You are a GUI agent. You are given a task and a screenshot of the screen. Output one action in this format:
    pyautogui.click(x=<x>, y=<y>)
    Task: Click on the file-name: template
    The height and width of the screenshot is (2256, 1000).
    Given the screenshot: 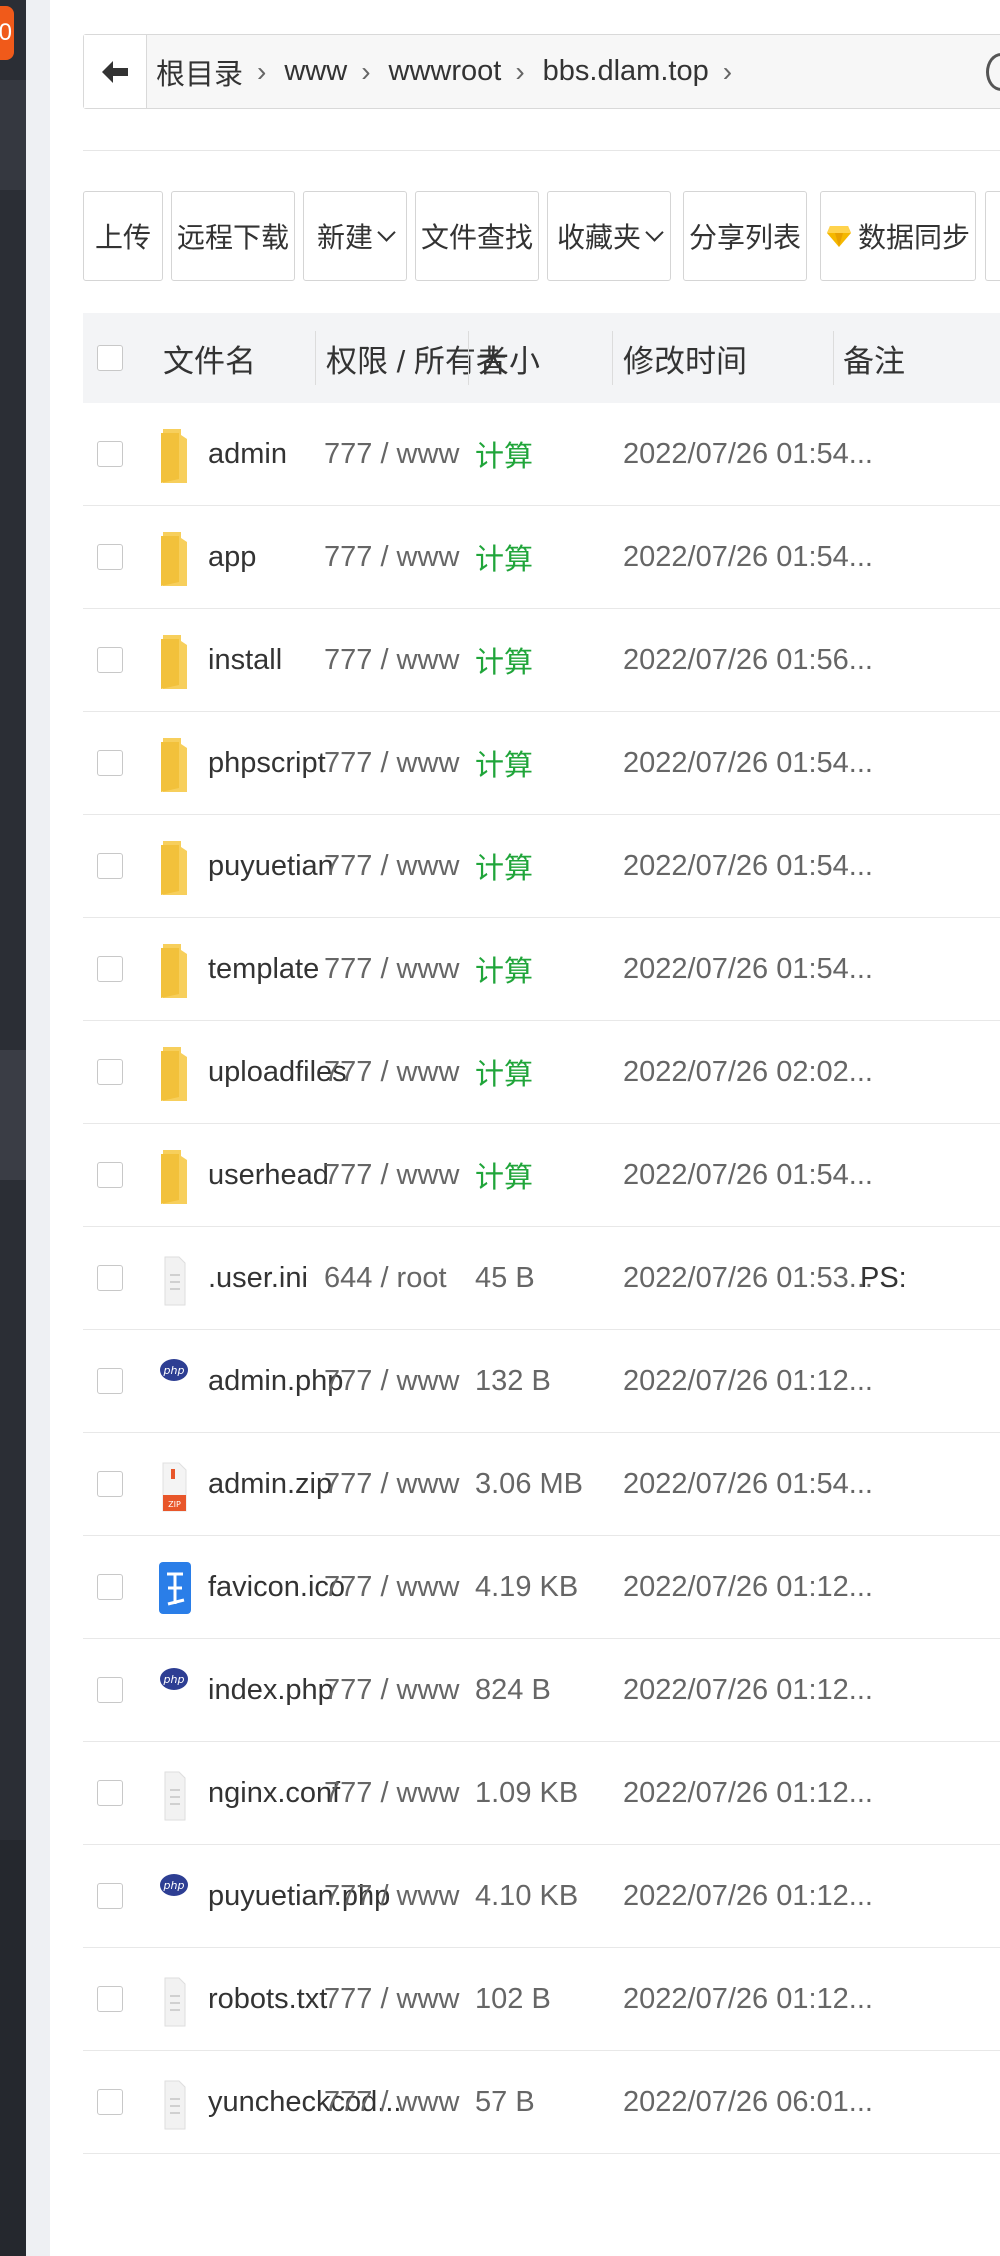 What is the action you would take?
    pyautogui.click(x=263, y=969)
    